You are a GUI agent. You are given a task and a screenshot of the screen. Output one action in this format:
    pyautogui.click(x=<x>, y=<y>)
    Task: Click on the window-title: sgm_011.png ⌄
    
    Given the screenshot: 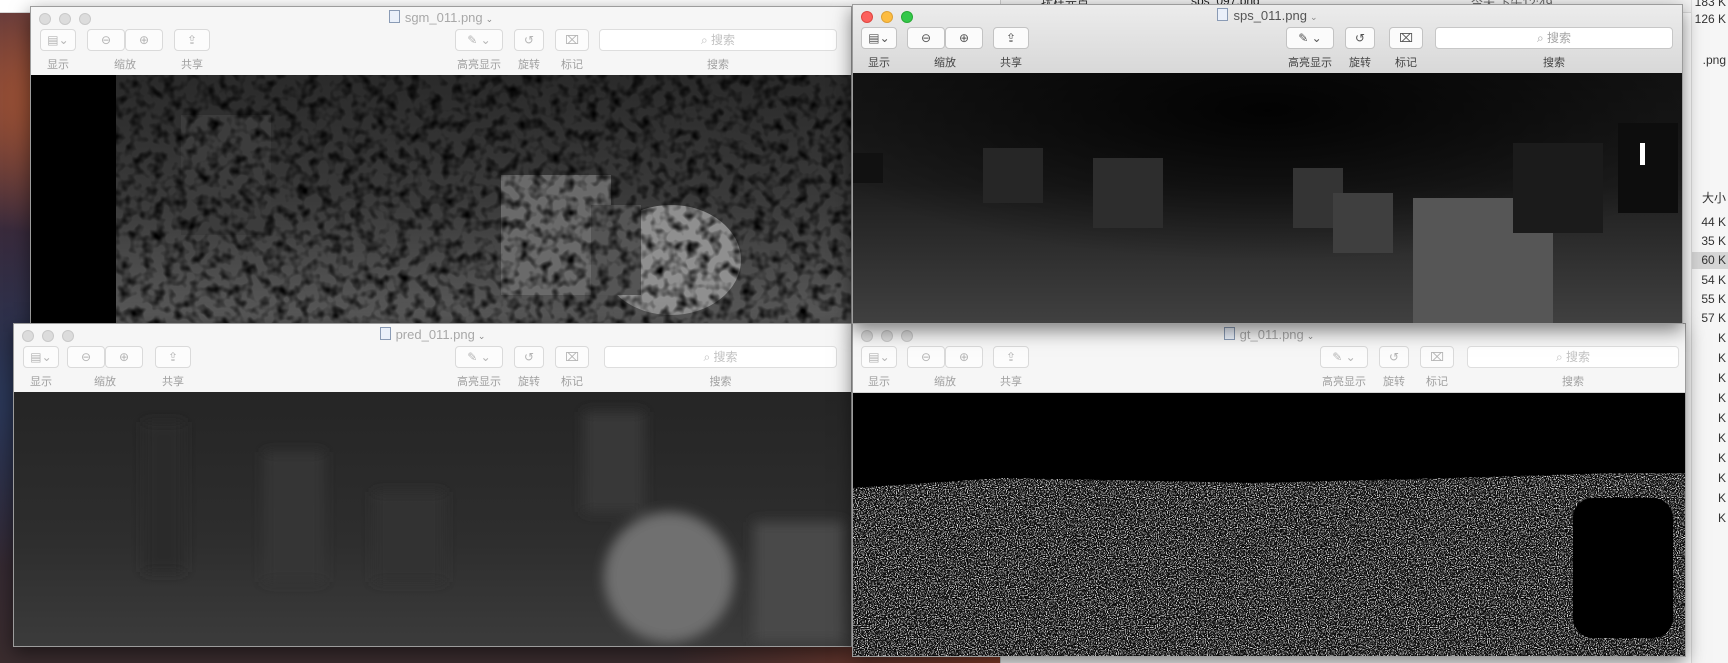 What is the action you would take?
    pyautogui.click(x=441, y=17)
    